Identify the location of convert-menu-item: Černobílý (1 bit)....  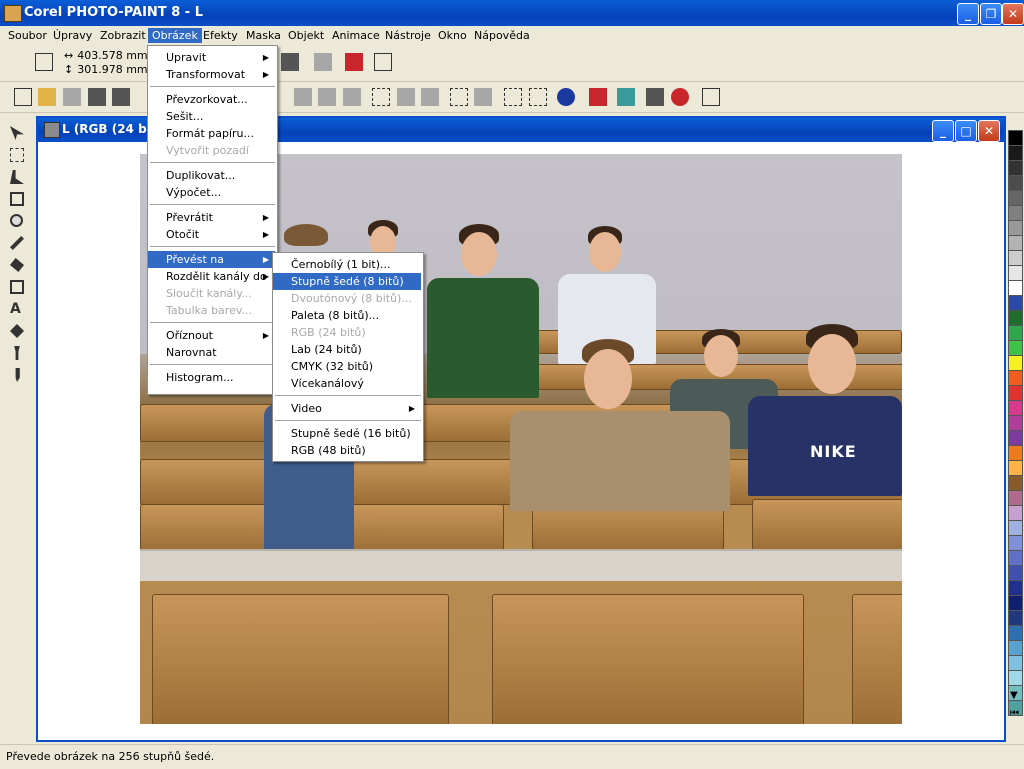
(347, 264).